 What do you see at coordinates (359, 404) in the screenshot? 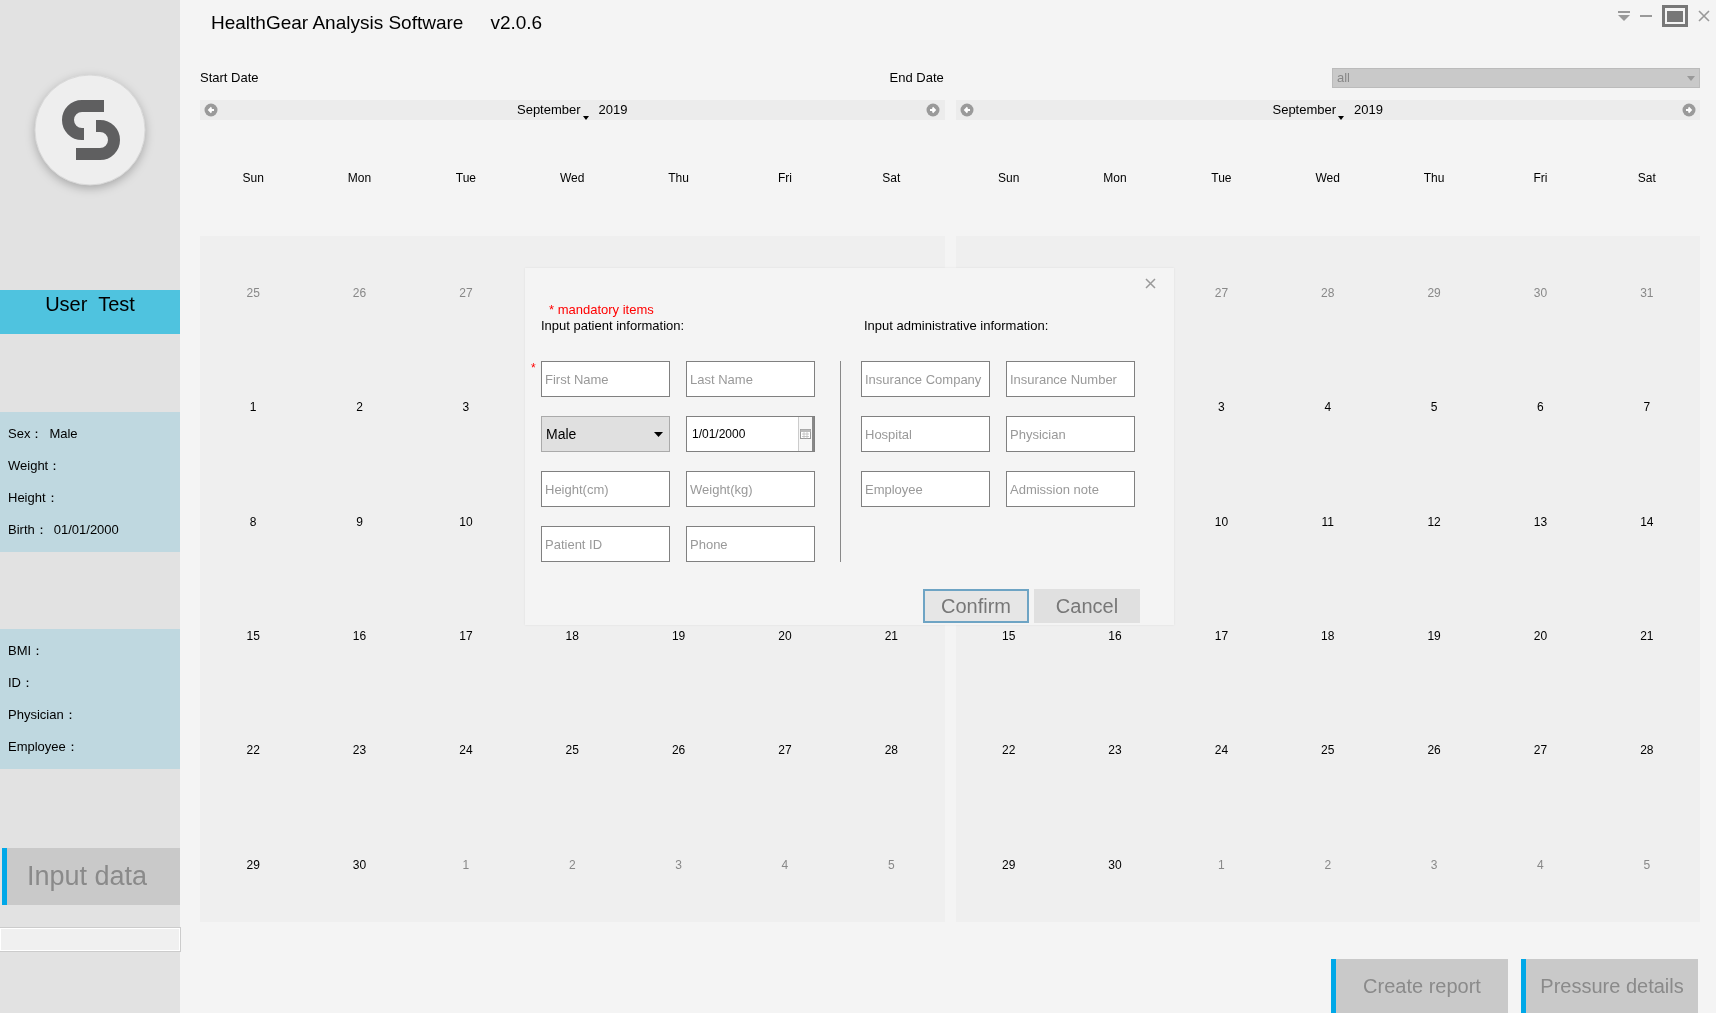
I see `calendar-day: 2` at bounding box center [359, 404].